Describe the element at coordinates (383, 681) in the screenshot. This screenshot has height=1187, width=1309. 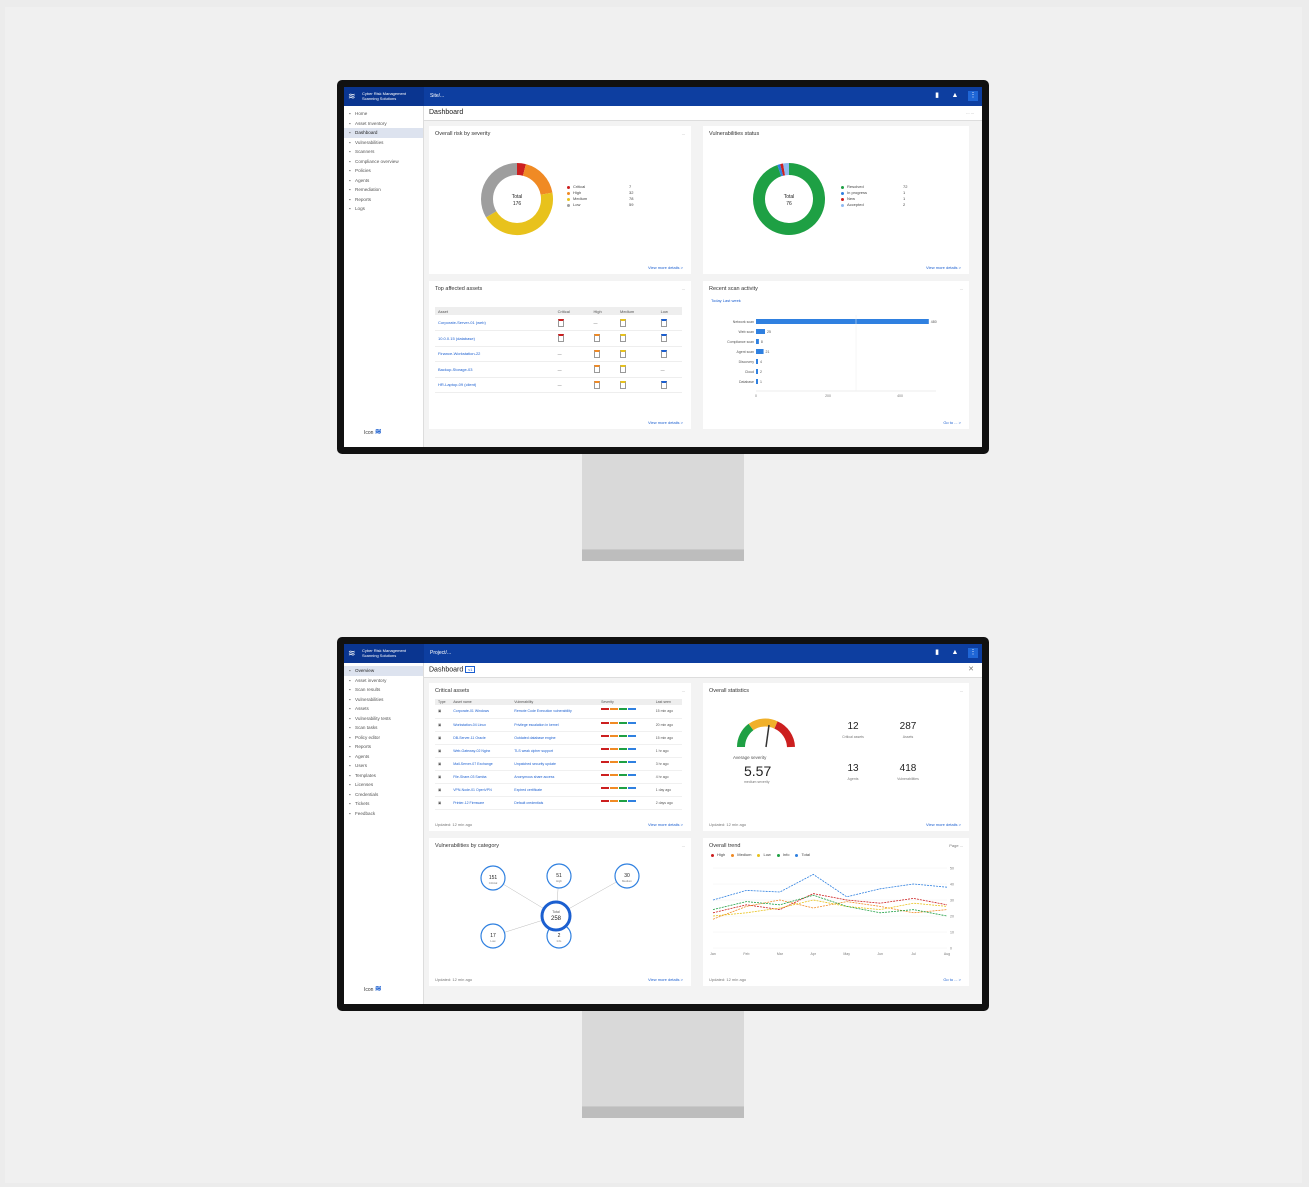
I see `sidebar-item: ▪ Asset inventory` at that location.